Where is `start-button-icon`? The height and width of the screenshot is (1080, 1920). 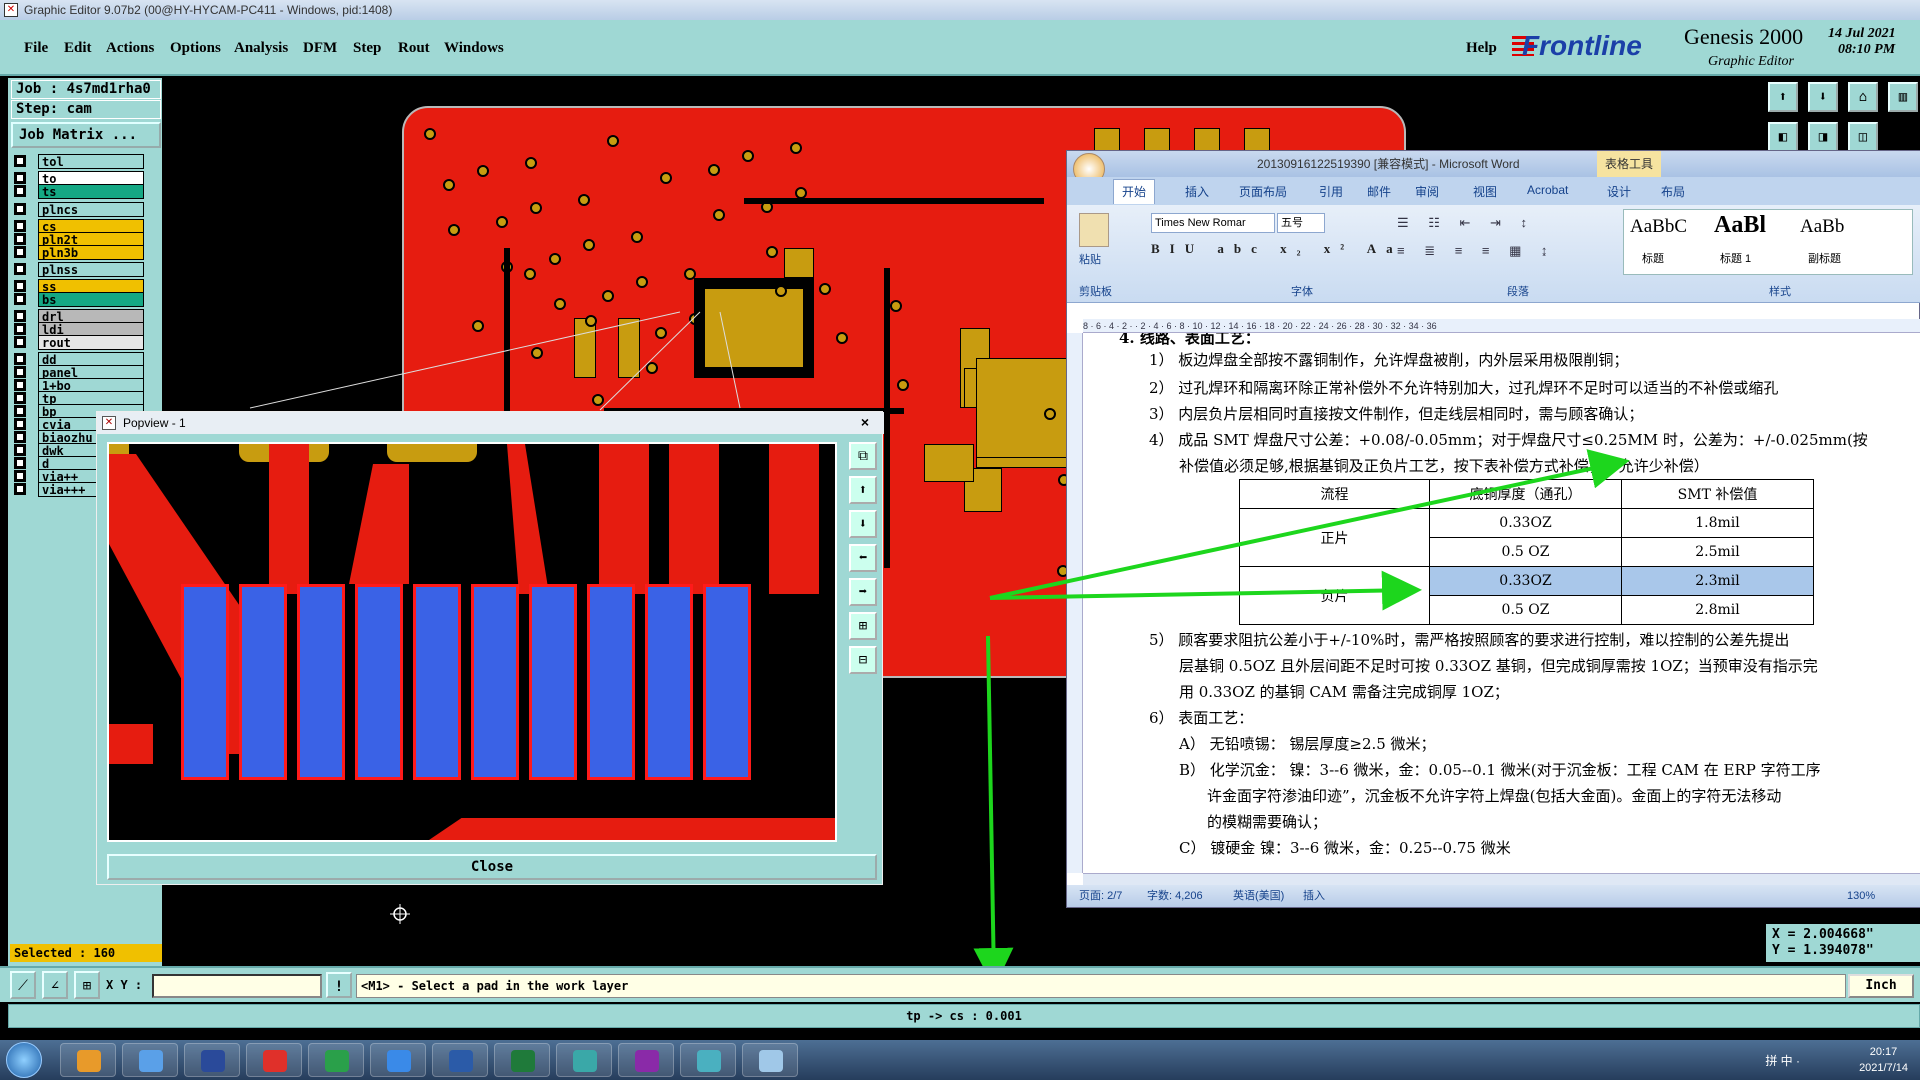
start-button-icon is located at coordinates (24, 1060).